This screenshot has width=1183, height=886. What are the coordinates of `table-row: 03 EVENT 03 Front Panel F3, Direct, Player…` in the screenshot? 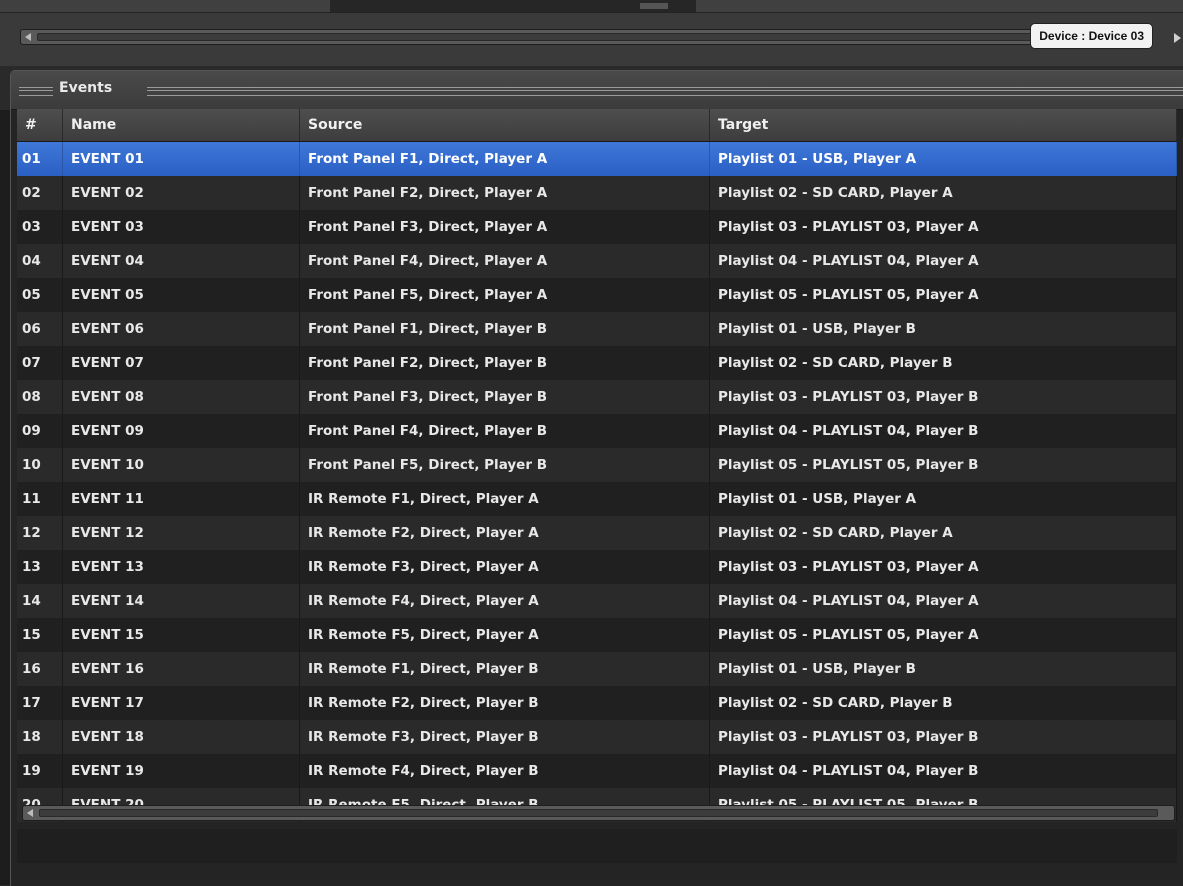 It's located at (597, 227).